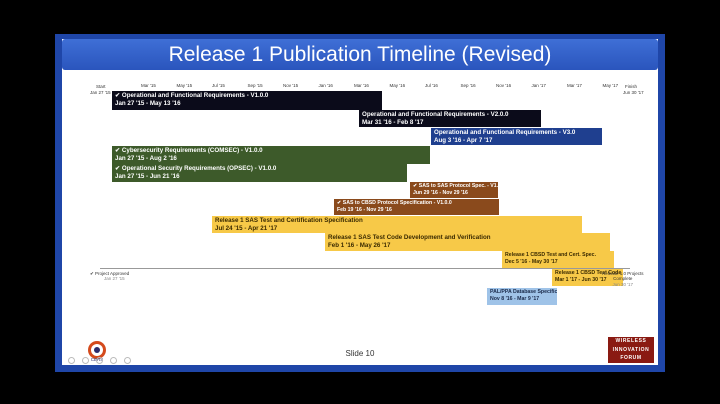  Describe the element at coordinates (531, 262) in the screenshot. I see `task-dates: Dec 5 '16 - May 30 '17` at that location.